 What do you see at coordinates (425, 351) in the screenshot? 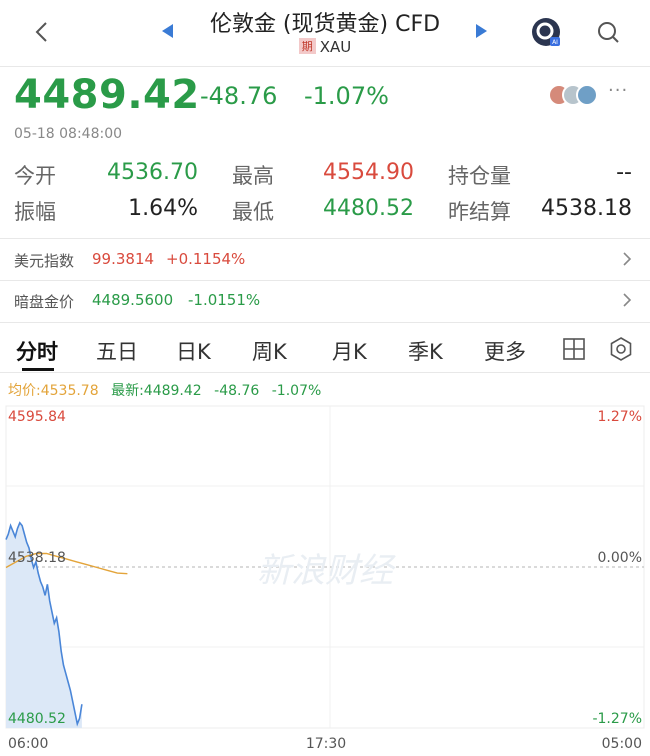
I see `tab-quarterly-k: 季K` at bounding box center [425, 351].